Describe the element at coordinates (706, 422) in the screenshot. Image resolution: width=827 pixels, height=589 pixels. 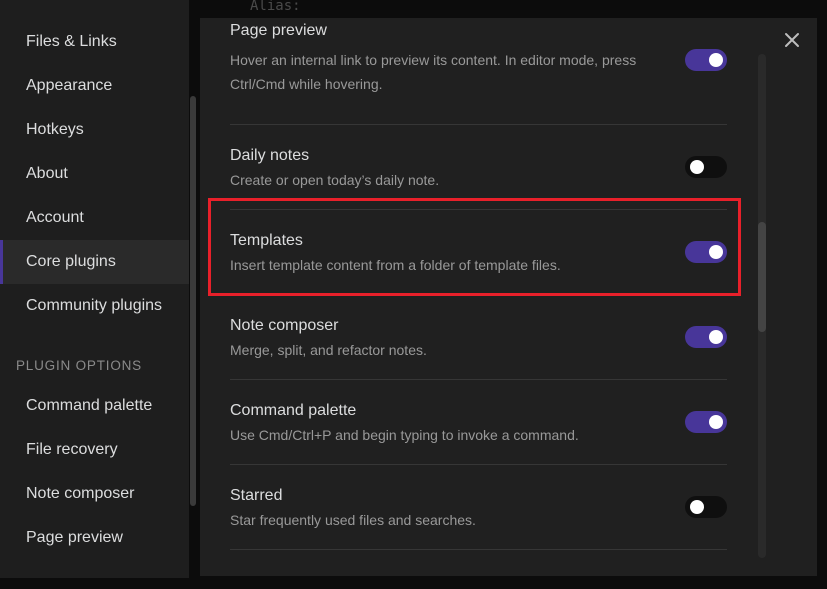
I see `toggle-command-palette` at that location.